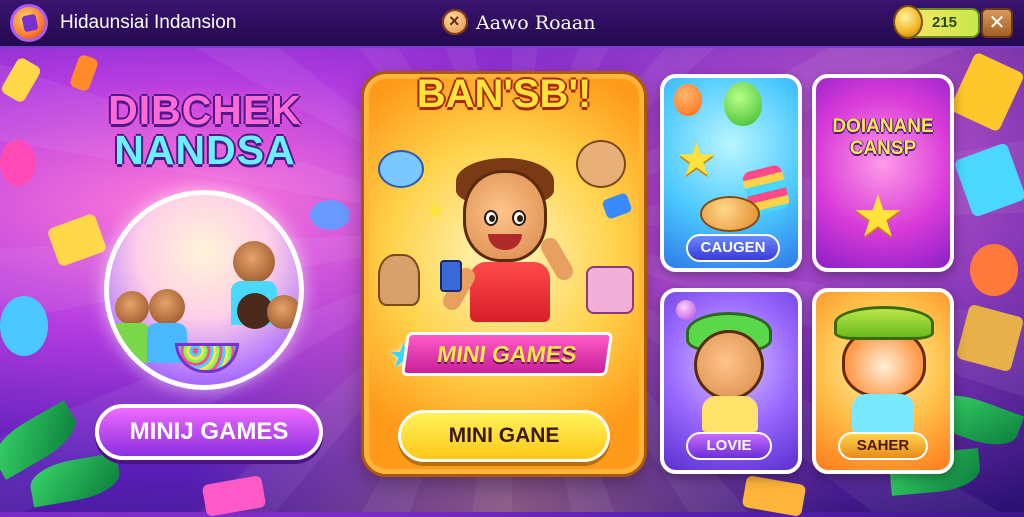 This screenshot has height=517, width=1024. I want to click on logo-title-line-1: DIBCHEK, so click(205, 110).